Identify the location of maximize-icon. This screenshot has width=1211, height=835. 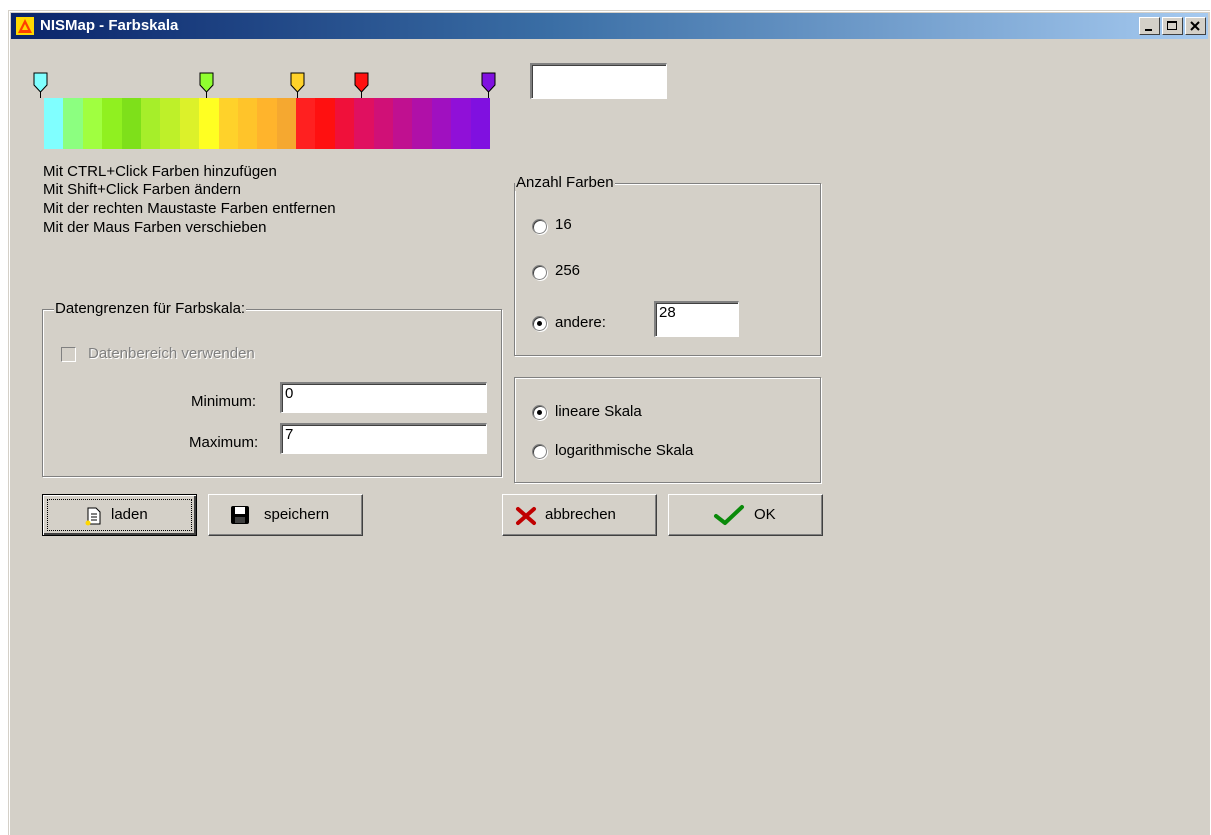
(1172, 25).